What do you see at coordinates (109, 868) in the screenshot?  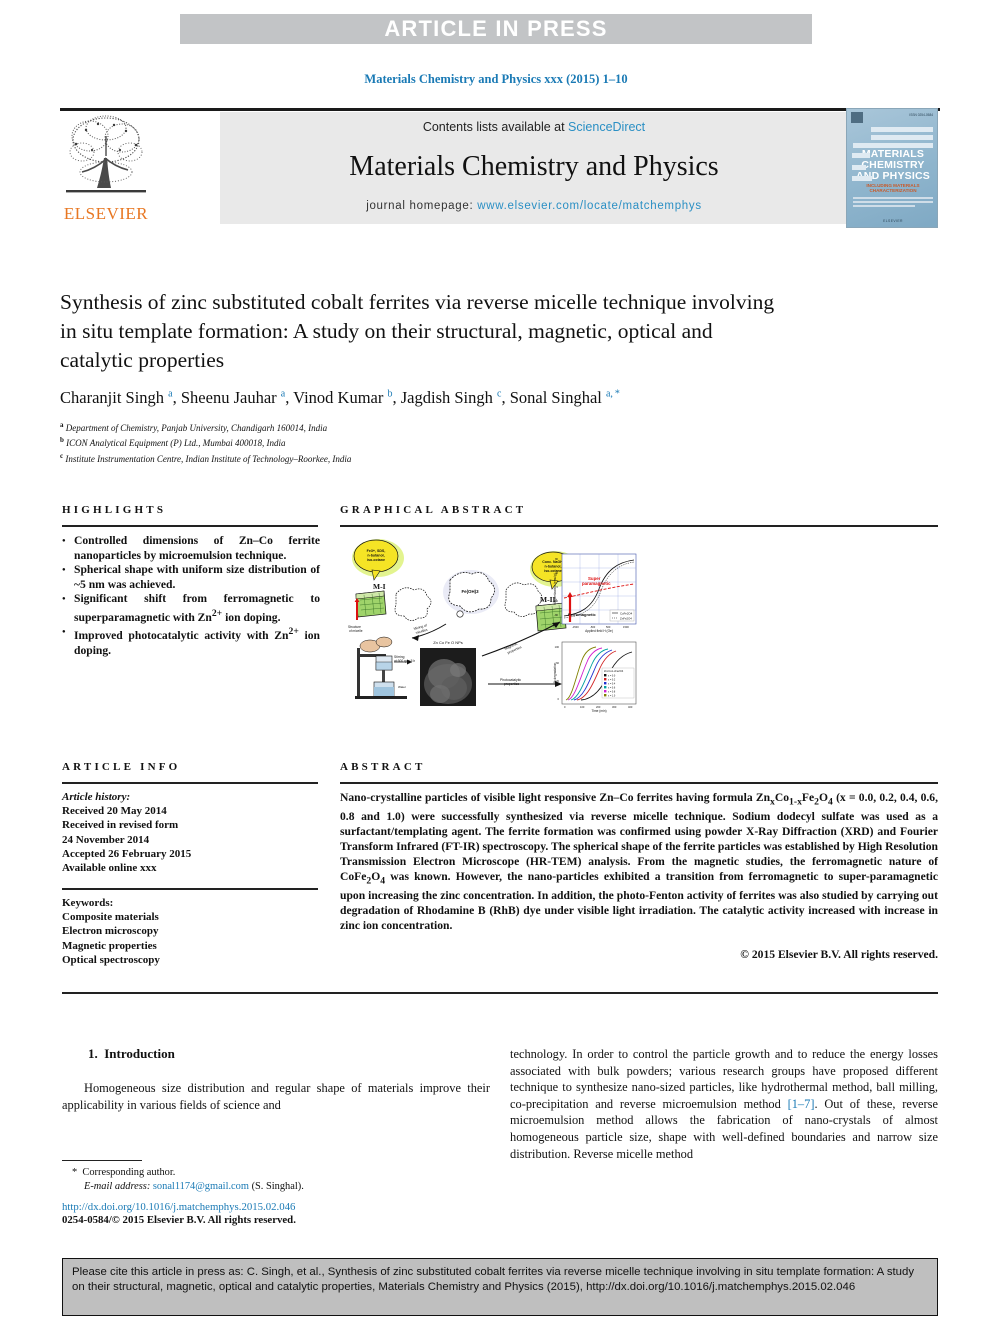 I see `history-item: Available online xxx` at bounding box center [109, 868].